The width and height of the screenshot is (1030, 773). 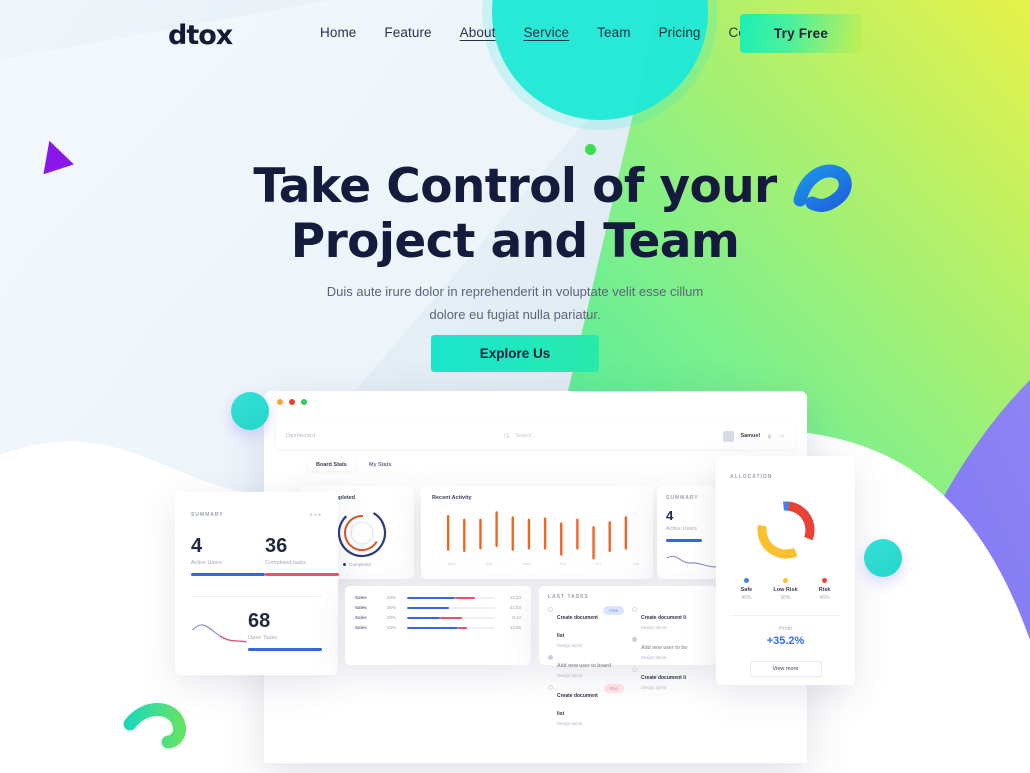 What do you see at coordinates (489, 563) in the screenshot?
I see `activity-x-label: Tue` at bounding box center [489, 563].